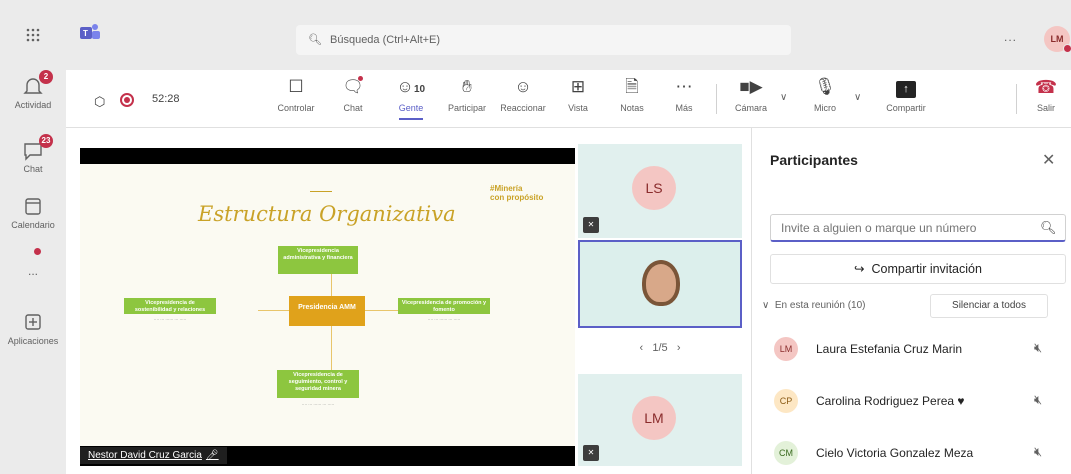  I want to click on add-app-icon, so click(33, 323).